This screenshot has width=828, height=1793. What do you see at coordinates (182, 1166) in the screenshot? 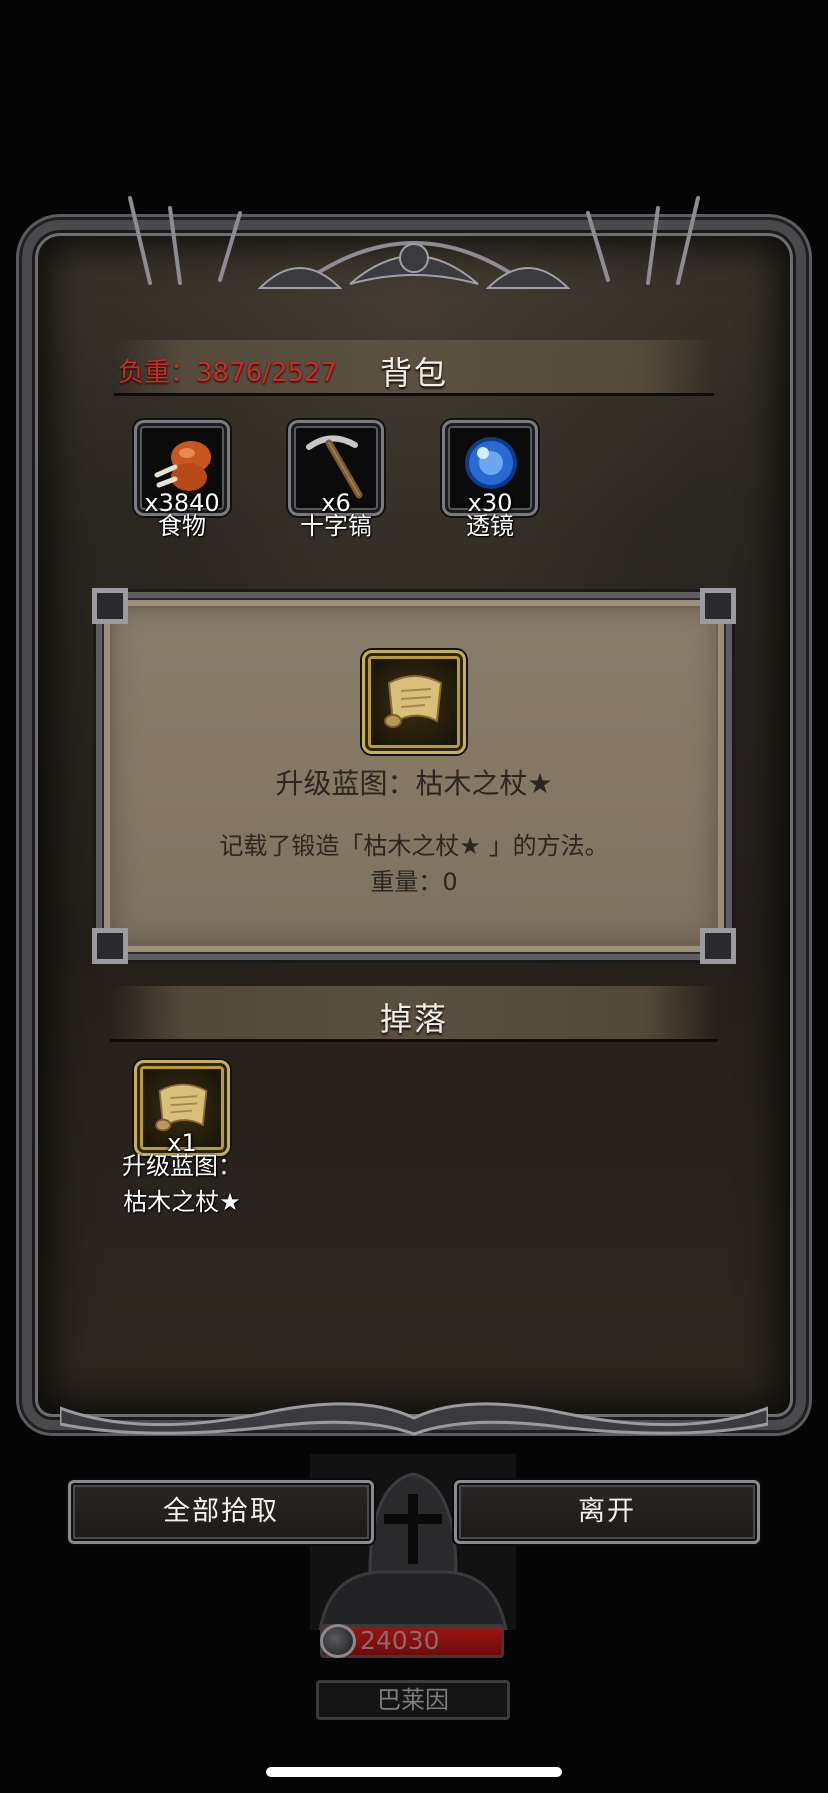
I see `loot-item-name-line1: 升级蓝图：` at bounding box center [182, 1166].